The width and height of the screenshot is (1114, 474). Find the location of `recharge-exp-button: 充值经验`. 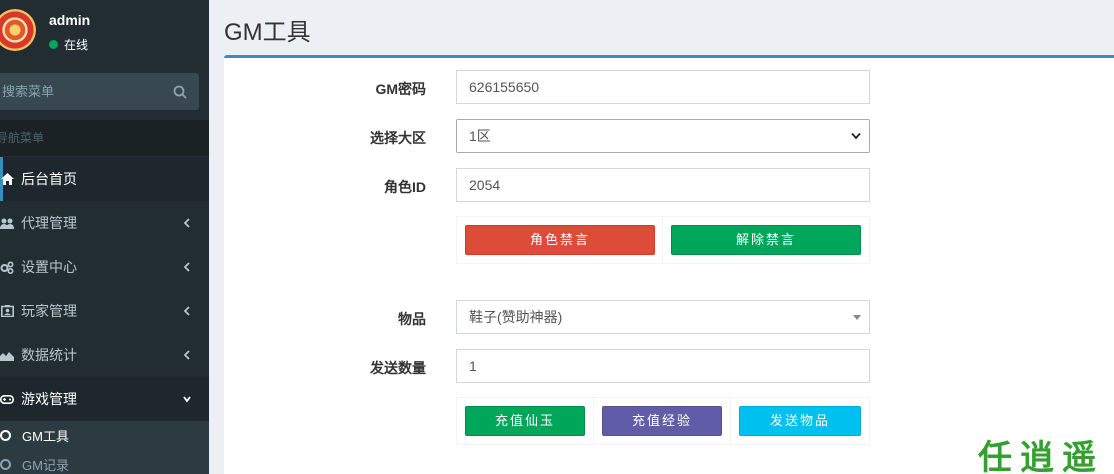

recharge-exp-button: 充值经验 is located at coordinates (662, 421).